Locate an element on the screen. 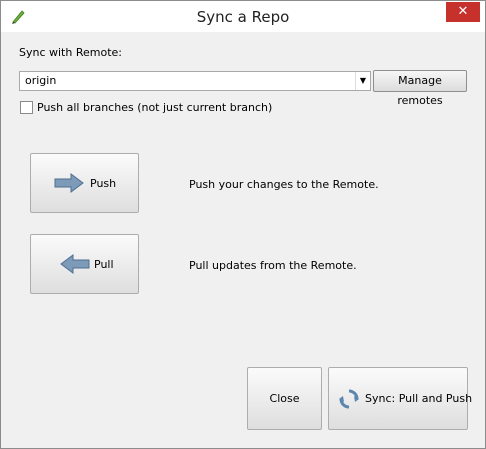  pull-button-label: Pull is located at coordinates (104, 264).